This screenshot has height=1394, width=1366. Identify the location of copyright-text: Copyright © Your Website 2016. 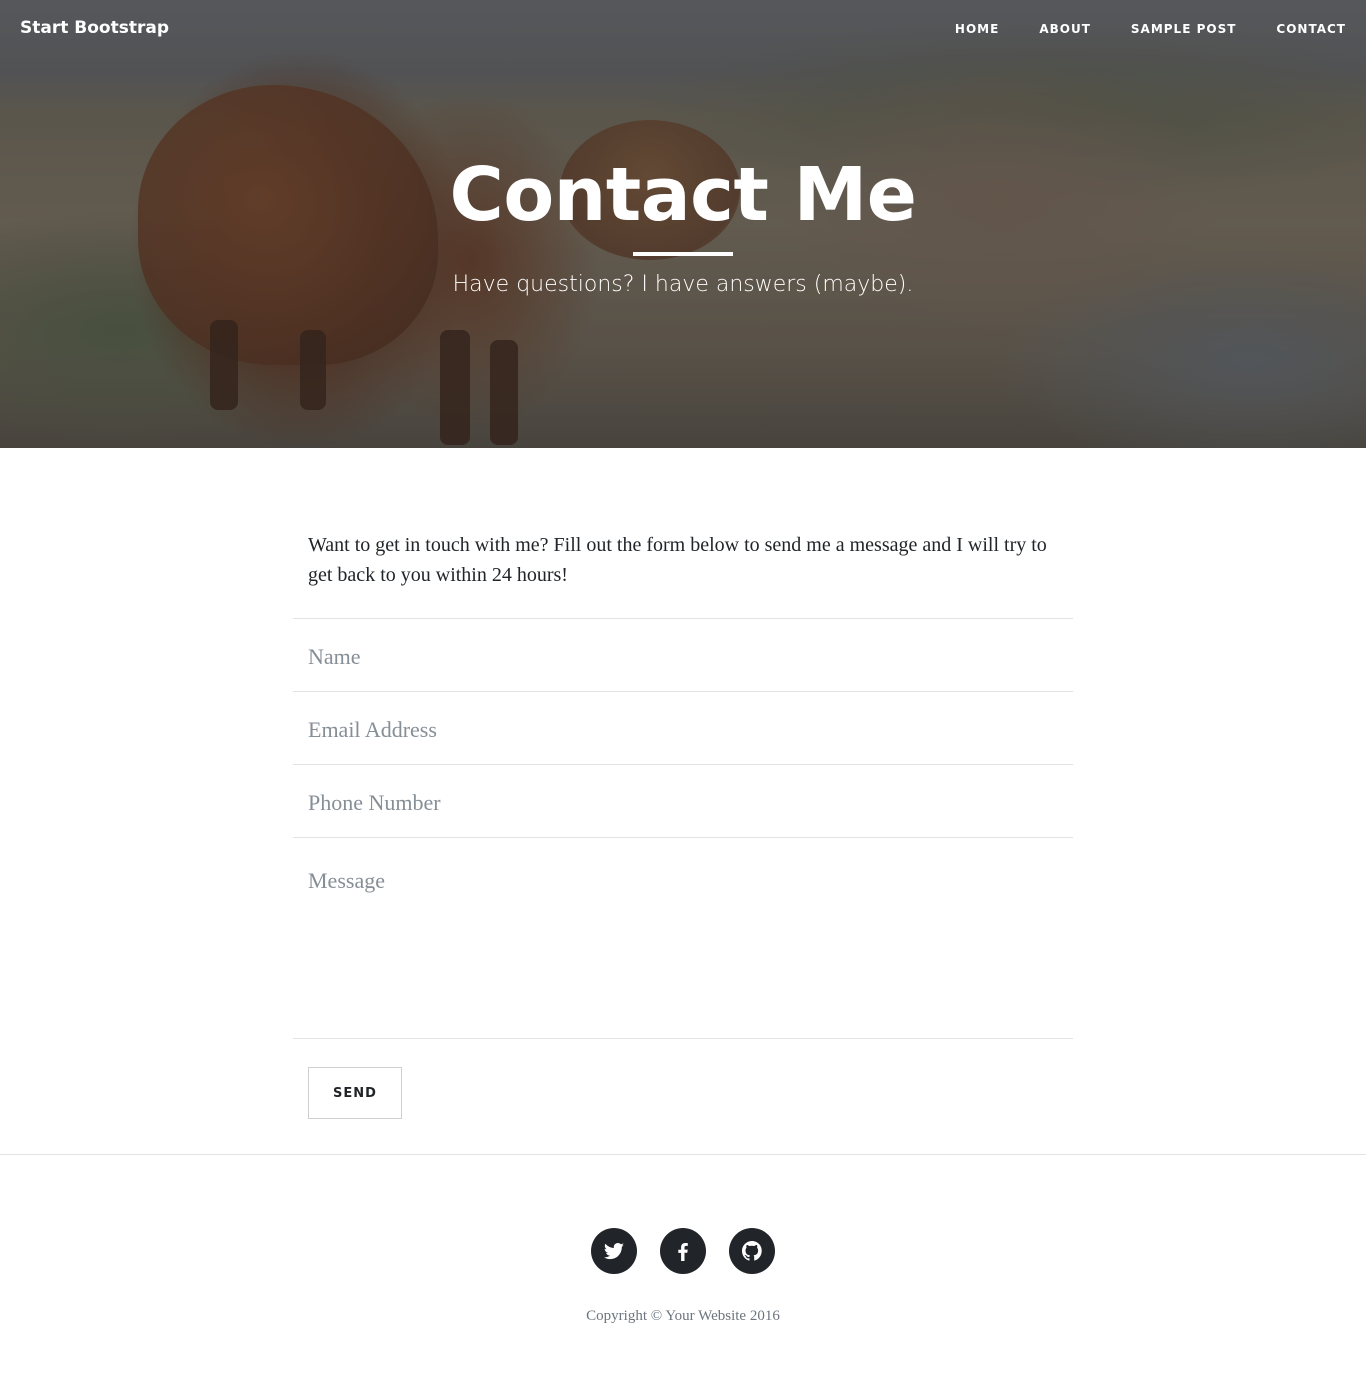
(683, 1316).